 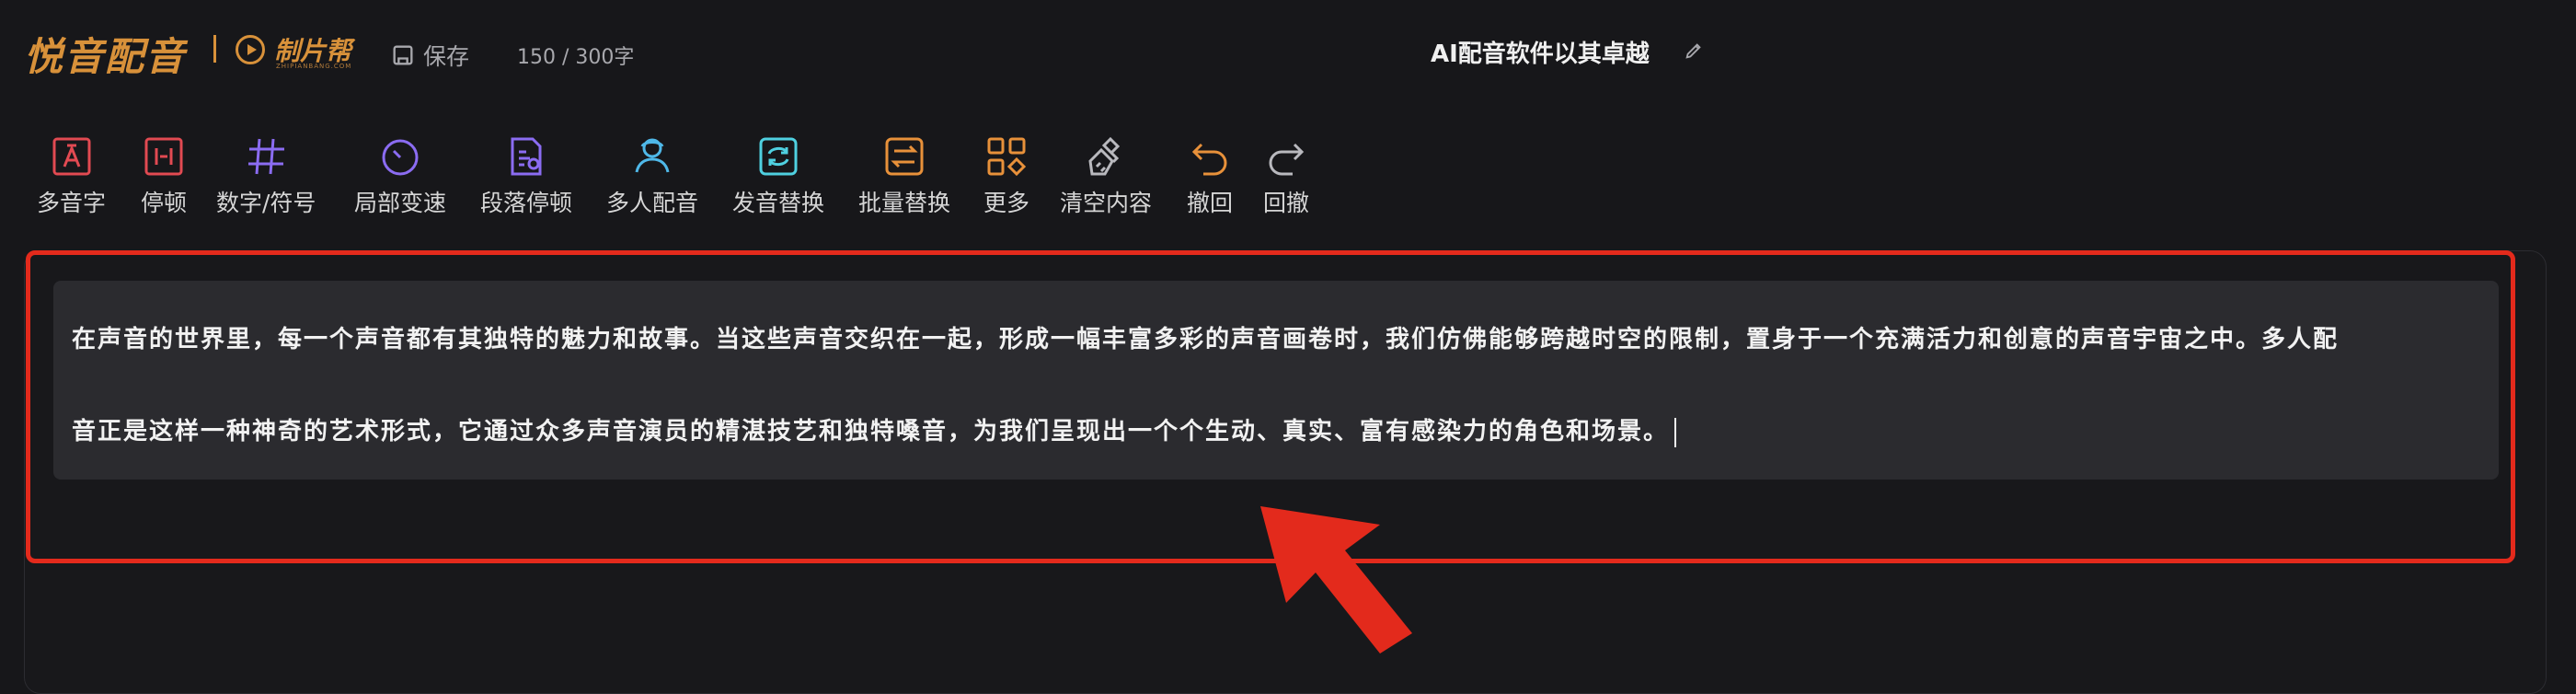 I want to click on tool-label: 回撤, so click(x=1286, y=203).